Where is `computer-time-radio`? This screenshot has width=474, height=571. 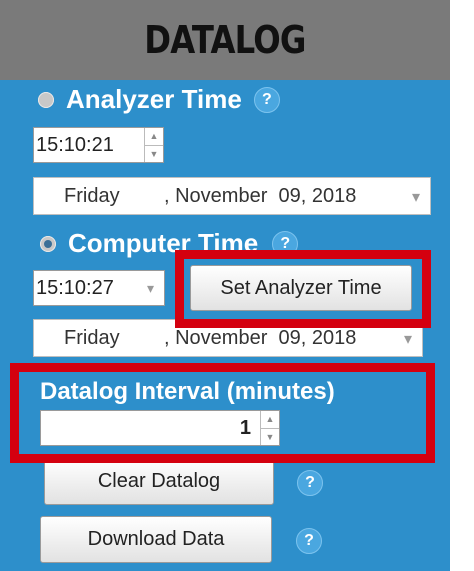
computer-time-radio is located at coordinates (48, 243).